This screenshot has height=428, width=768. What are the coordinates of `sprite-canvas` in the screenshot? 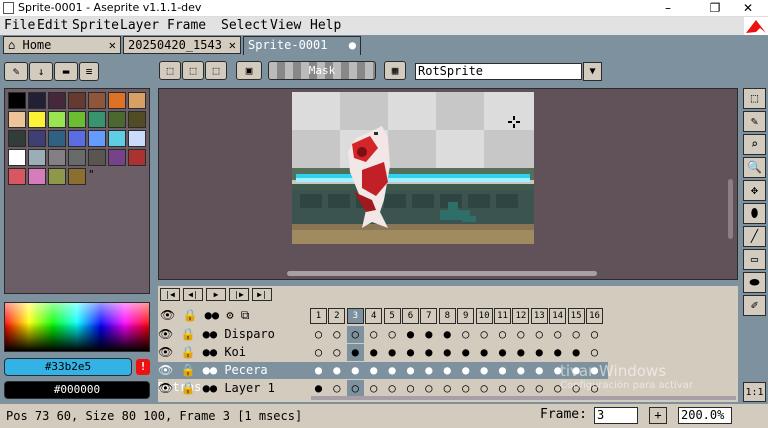 It's located at (413, 168).